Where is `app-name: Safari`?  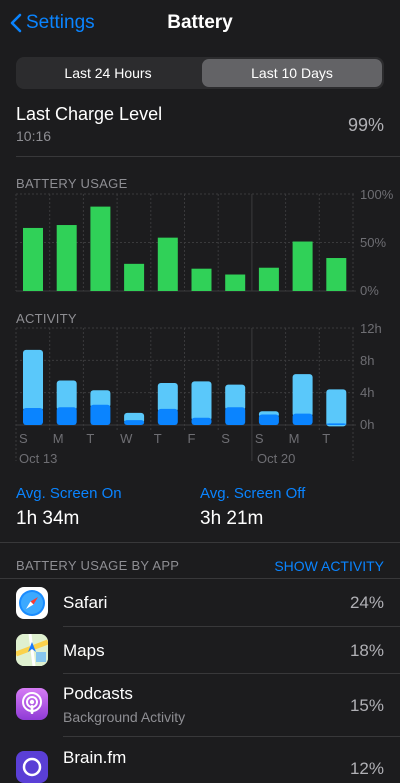
app-name: Safari is located at coordinates (85, 602).